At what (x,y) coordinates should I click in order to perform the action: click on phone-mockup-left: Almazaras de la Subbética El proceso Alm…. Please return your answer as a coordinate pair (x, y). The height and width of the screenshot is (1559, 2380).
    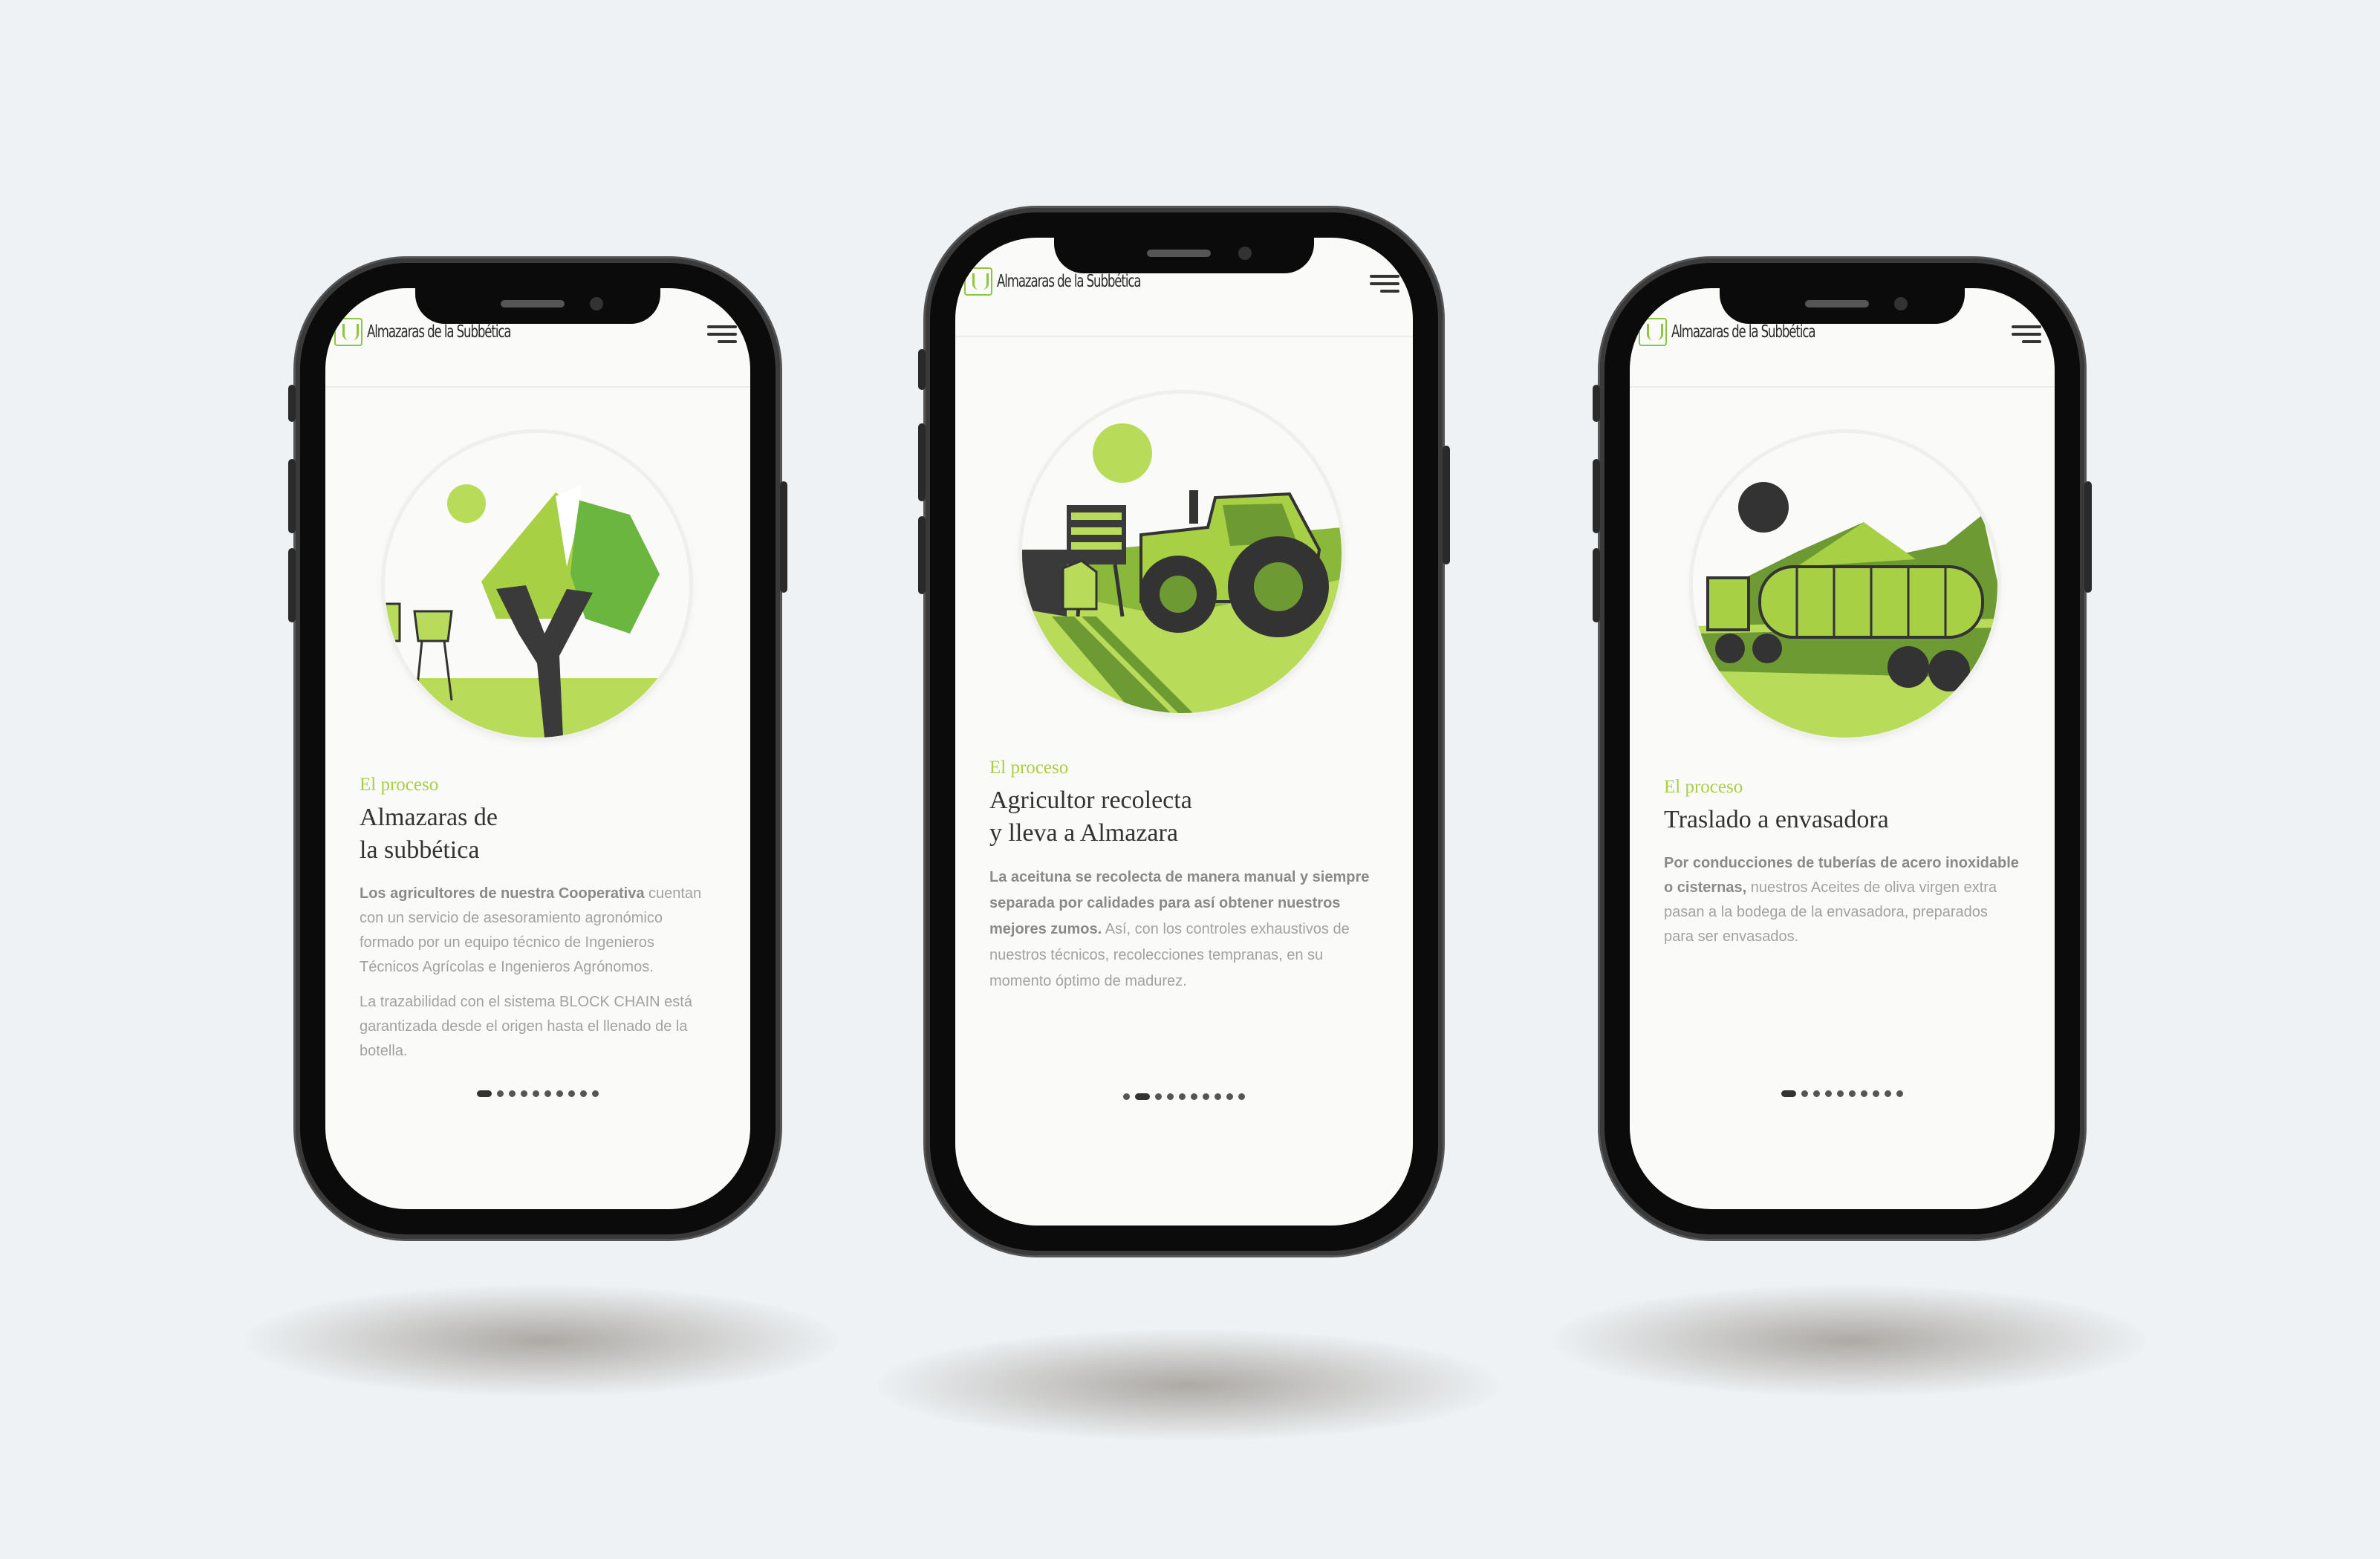
    Looking at the image, I should click on (538, 748).